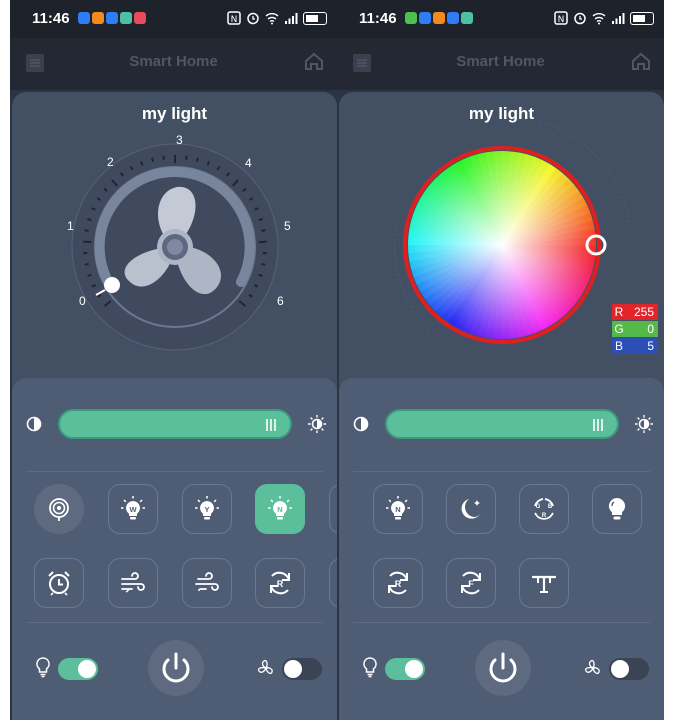  I want to click on mode-letter: Y, so click(206, 509).